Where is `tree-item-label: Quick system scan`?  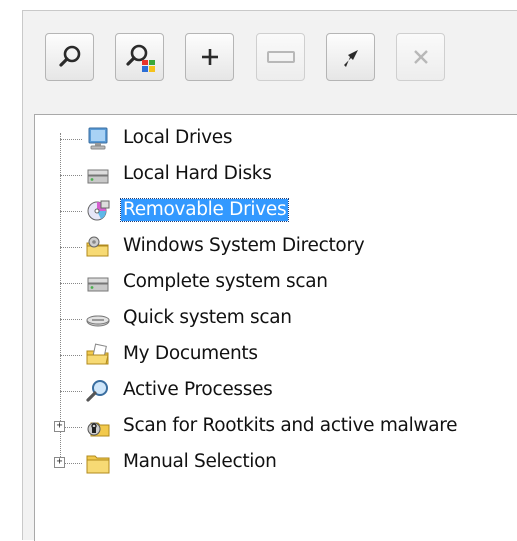
tree-item-label: Quick system scan is located at coordinates (207, 317).